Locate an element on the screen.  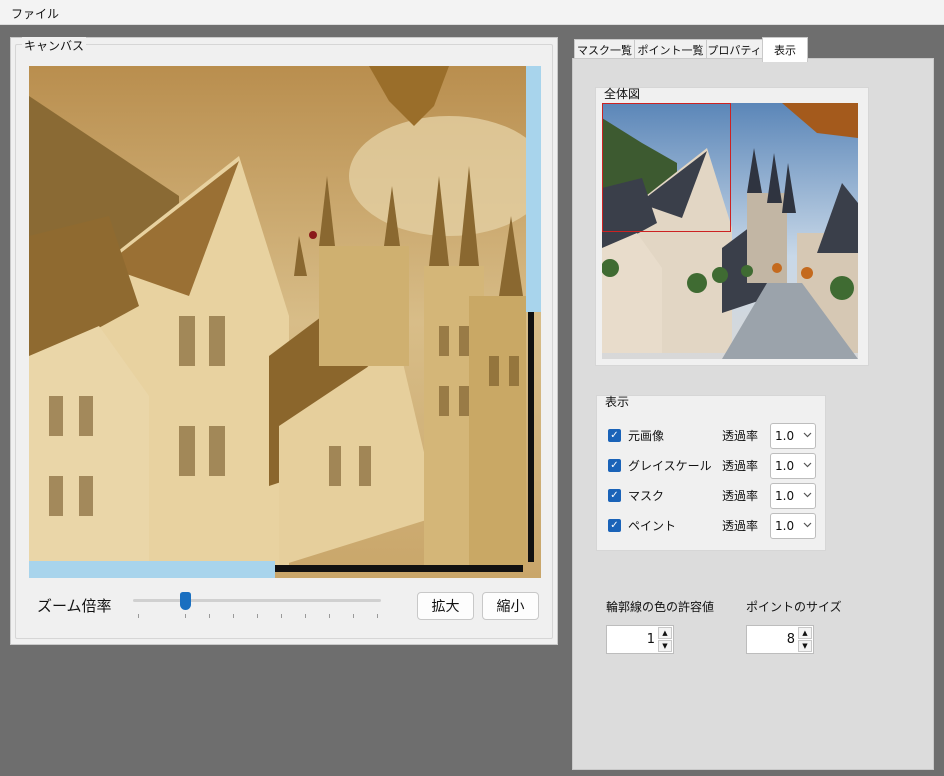
tab-point-list: ポイント一覧 is located at coordinates (670, 49).